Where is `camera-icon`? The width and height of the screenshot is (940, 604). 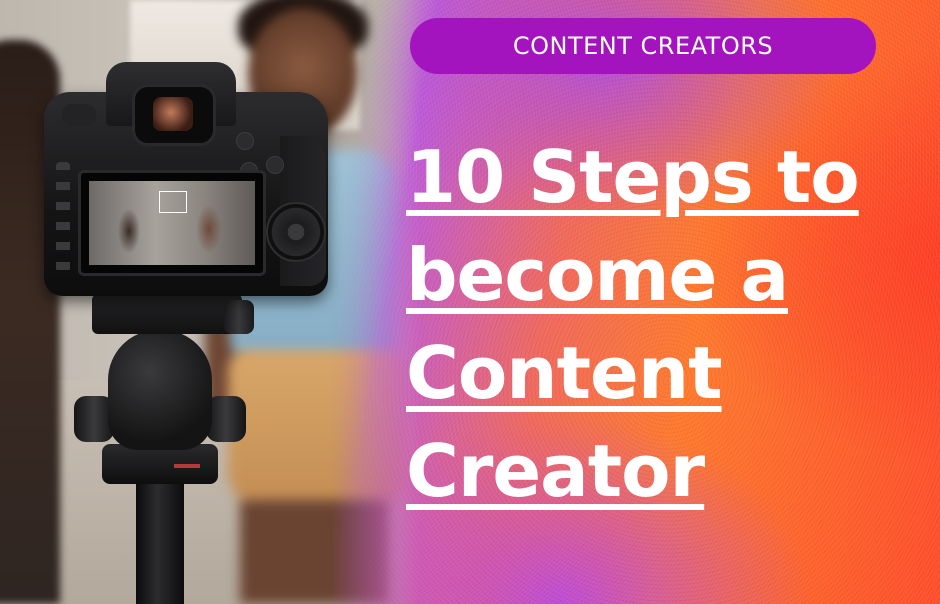 camera-icon is located at coordinates (186, 179).